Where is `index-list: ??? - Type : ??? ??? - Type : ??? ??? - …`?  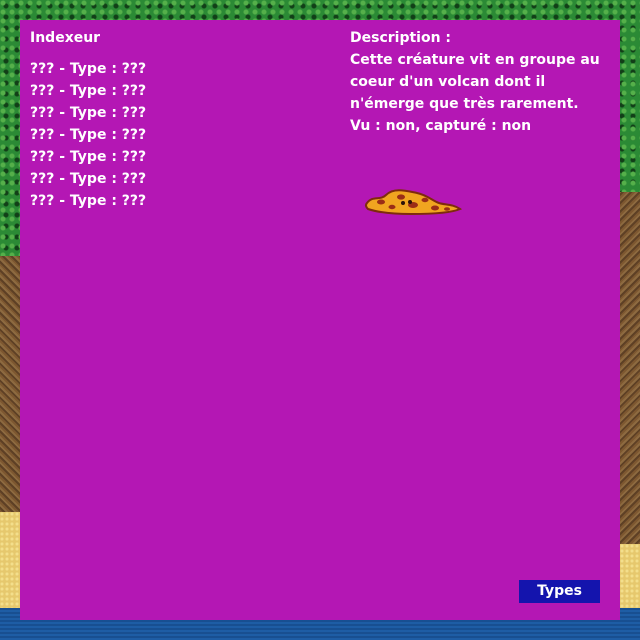
index-list: ??? - Type : ??? ??? - Type : ??? ??? - … is located at coordinates (88, 137).